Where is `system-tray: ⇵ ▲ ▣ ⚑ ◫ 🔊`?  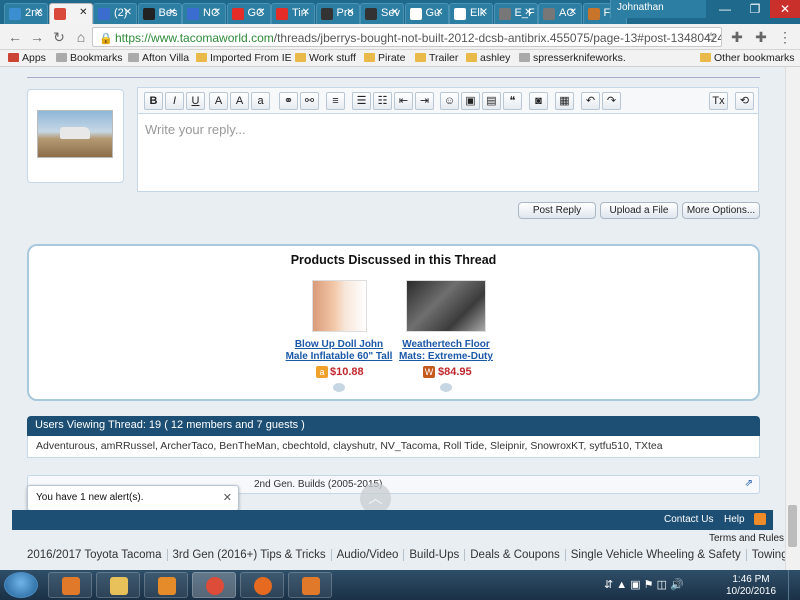 system-tray: ⇵ ▲ ▣ ⚑ ◫ 🔊 is located at coordinates (644, 584).